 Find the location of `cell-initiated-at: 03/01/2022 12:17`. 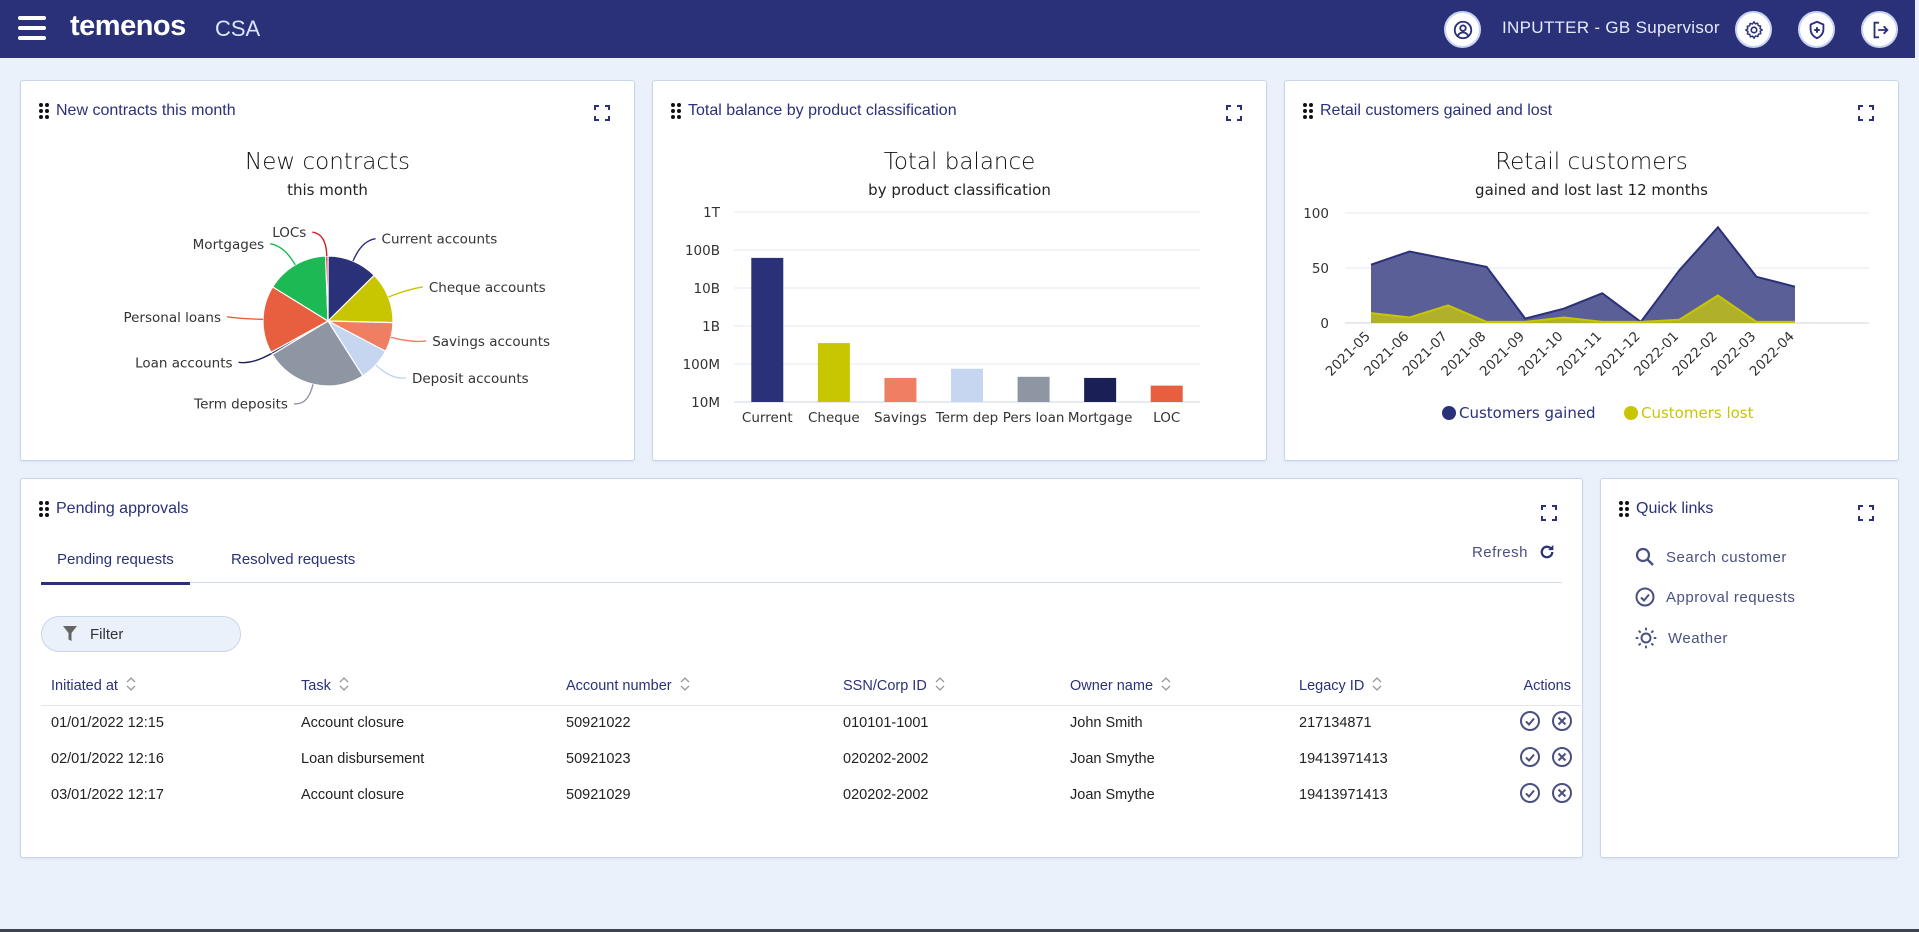

cell-initiated-at: 03/01/2022 12:17 is located at coordinates (107, 795).